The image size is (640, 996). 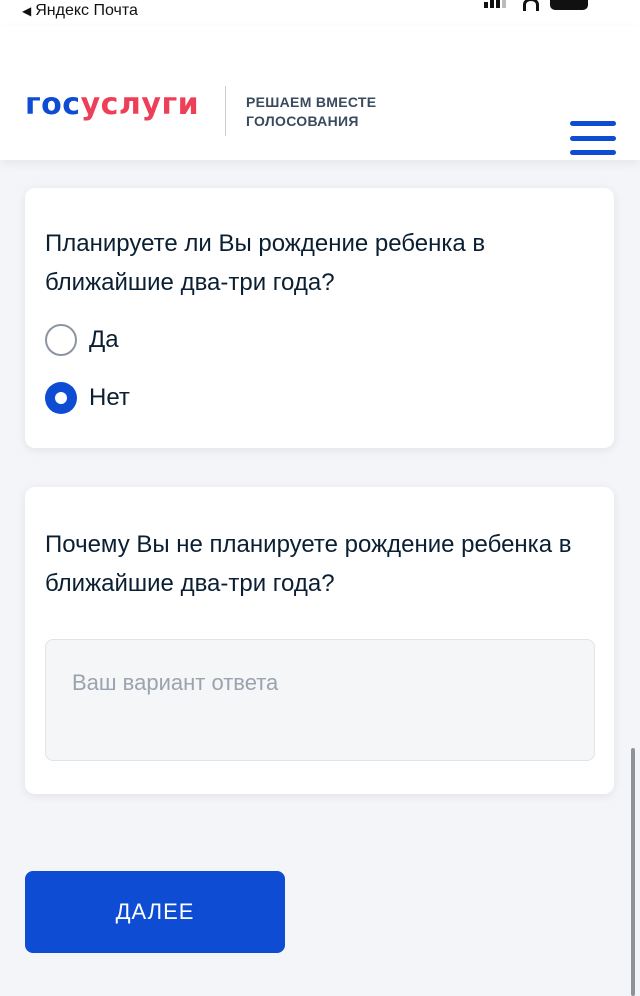 What do you see at coordinates (528, 4) in the screenshot?
I see `wifi-icon` at bounding box center [528, 4].